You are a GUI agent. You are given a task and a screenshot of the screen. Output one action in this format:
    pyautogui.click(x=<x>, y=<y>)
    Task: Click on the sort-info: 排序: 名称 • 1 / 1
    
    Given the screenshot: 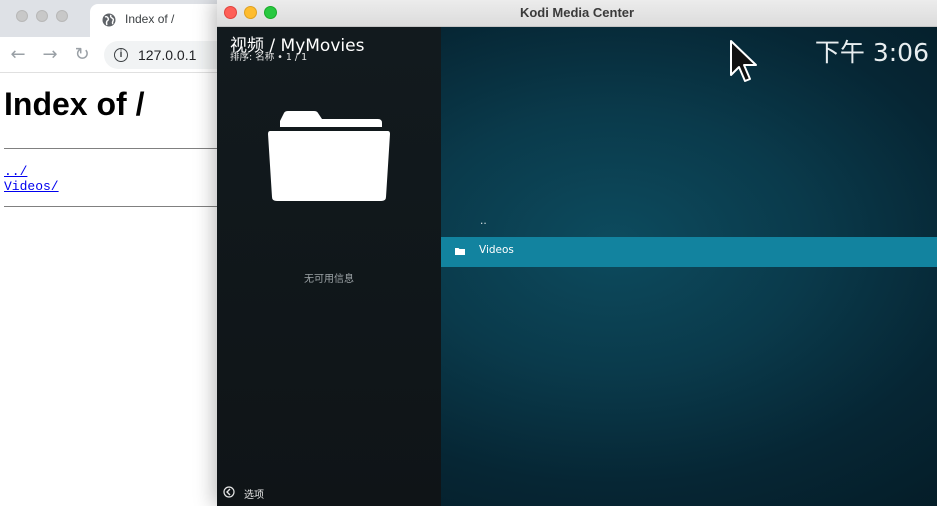 What is the action you would take?
    pyautogui.click(x=268, y=56)
    